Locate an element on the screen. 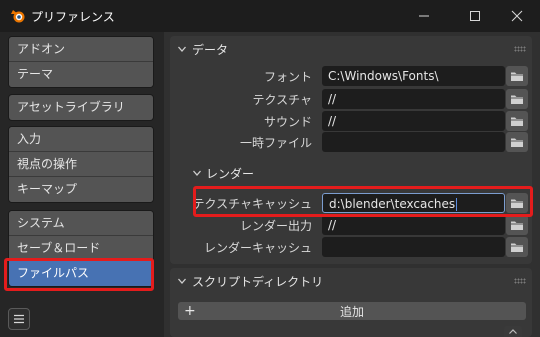  render-output-path-field: // is located at coordinates (413, 225).